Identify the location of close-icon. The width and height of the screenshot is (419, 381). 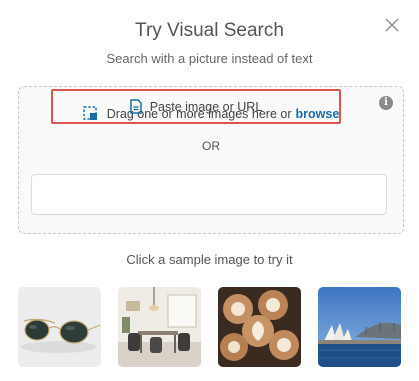
(392, 25).